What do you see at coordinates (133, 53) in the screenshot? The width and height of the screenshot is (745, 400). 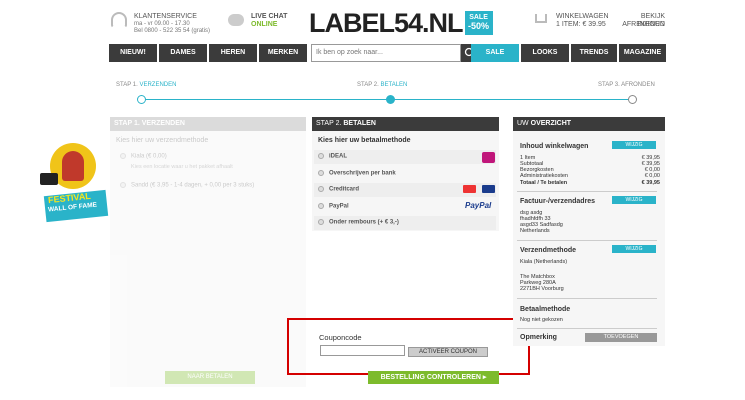 I see `nav-nieuw: NIEUW!` at bounding box center [133, 53].